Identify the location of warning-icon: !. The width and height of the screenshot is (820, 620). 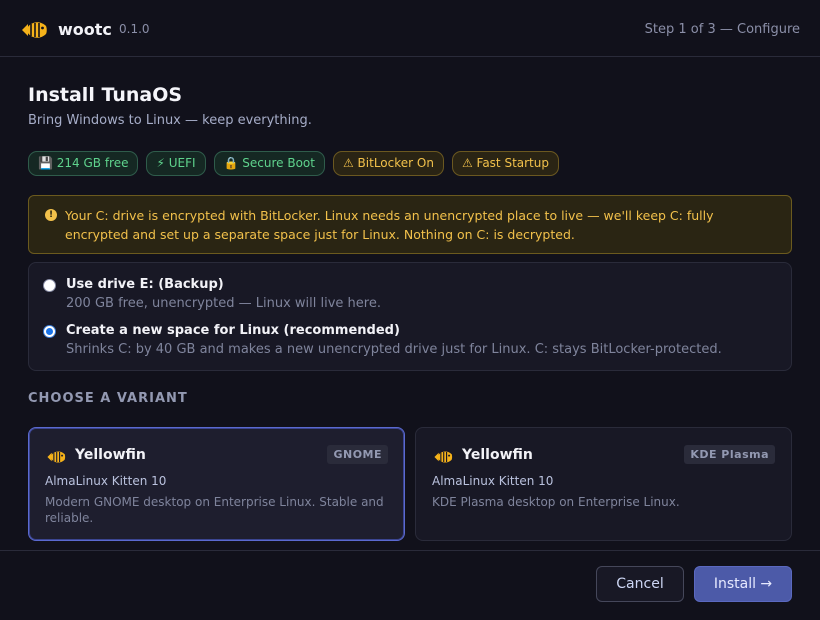
(51, 215).